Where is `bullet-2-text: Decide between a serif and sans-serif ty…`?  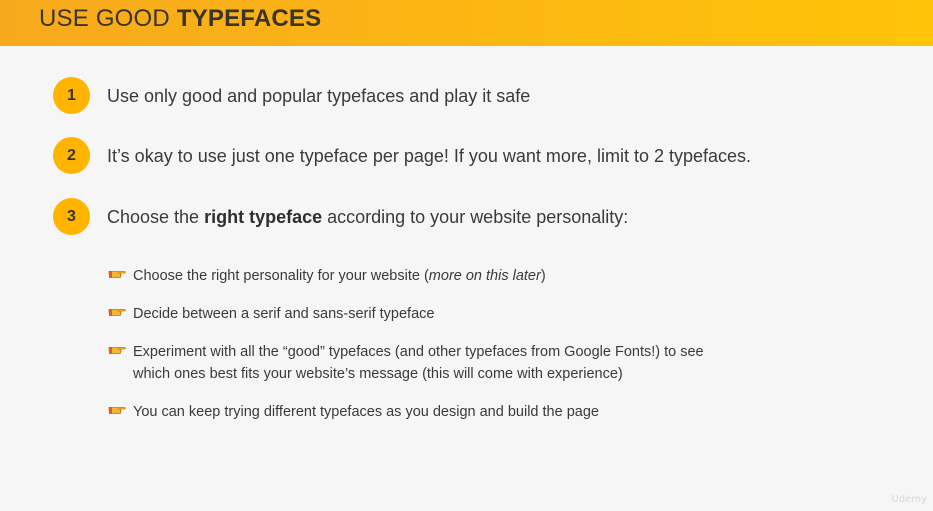
bullet-2-text: Decide between a serif and sans-serif ty… is located at coordinates (284, 314).